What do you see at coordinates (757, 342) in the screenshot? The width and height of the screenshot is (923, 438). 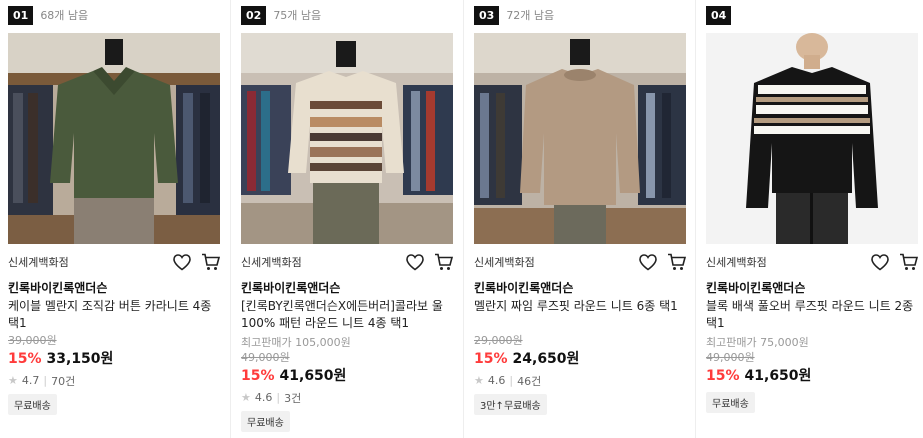 I see `best-price: 최고판매가 75,000원` at bounding box center [757, 342].